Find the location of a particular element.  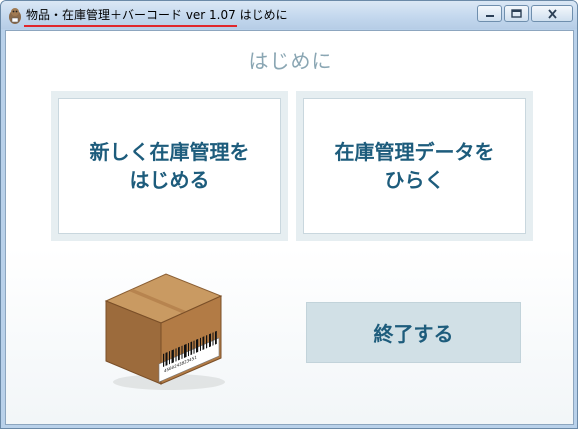

new-inventory-label: 新しく在庫管理を はじめる is located at coordinates (169, 166).